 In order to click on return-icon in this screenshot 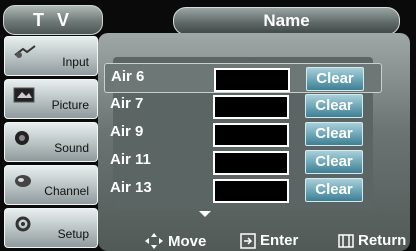, I will do `click(346, 240)`.